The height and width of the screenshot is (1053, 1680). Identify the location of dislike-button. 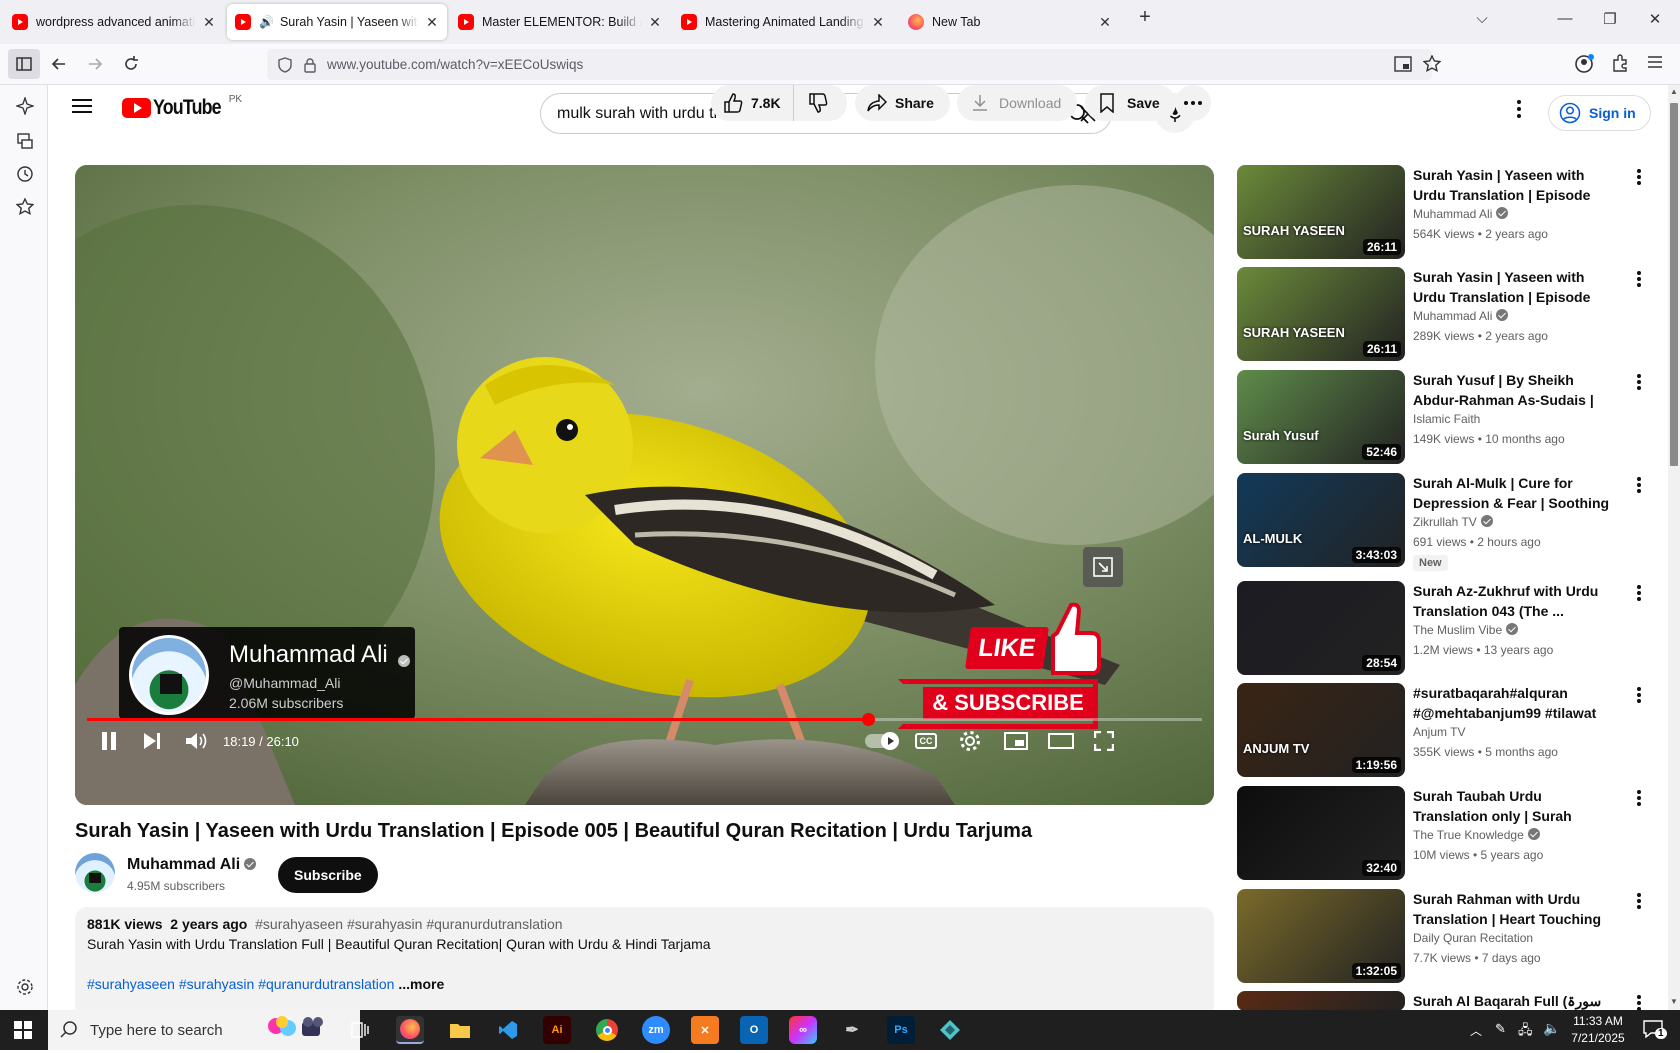
(818, 103).